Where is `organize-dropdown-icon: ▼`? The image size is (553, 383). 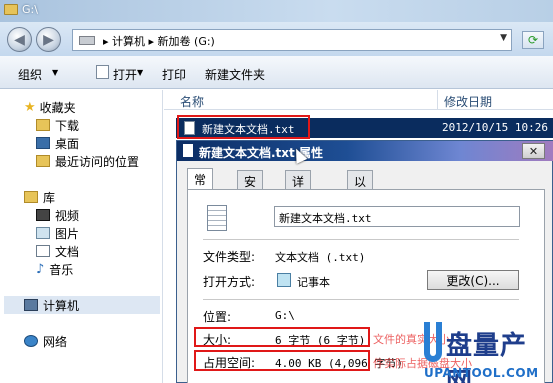 organize-dropdown-icon: ▼ is located at coordinates (55, 72).